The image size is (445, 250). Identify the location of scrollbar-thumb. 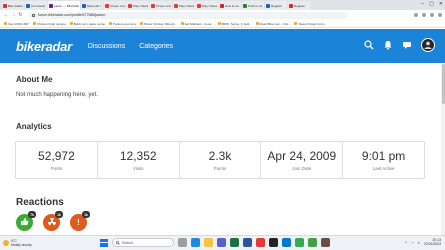
(443, 84).